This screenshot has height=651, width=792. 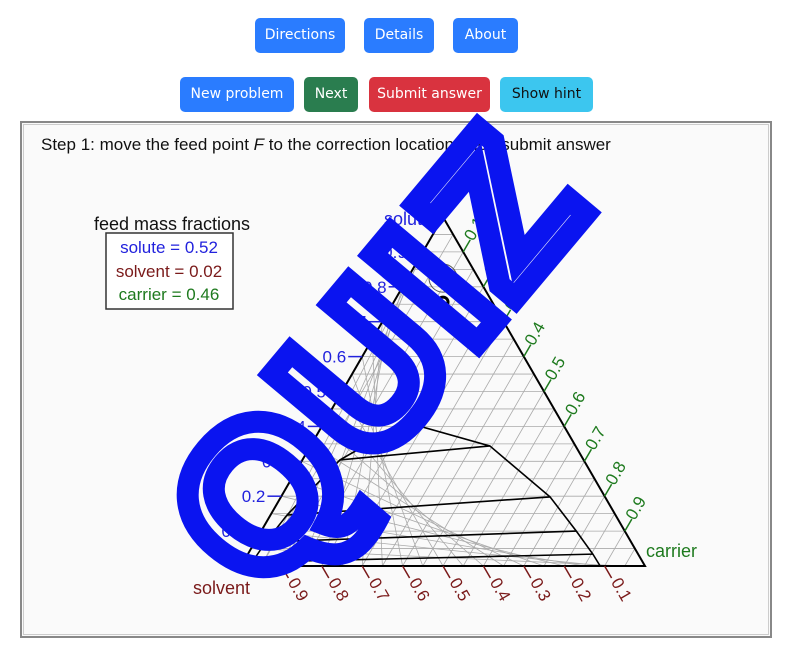 What do you see at coordinates (595, 438) in the screenshot?
I see `carrier-tick-label: 0.7` at bounding box center [595, 438].